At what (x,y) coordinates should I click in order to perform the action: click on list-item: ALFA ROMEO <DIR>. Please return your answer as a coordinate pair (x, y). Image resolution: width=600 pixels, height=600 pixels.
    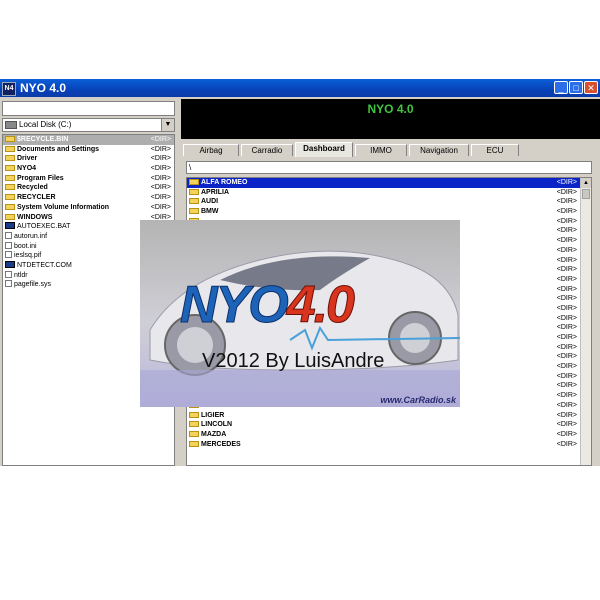
    Looking at the image, I should click on (389, 183).